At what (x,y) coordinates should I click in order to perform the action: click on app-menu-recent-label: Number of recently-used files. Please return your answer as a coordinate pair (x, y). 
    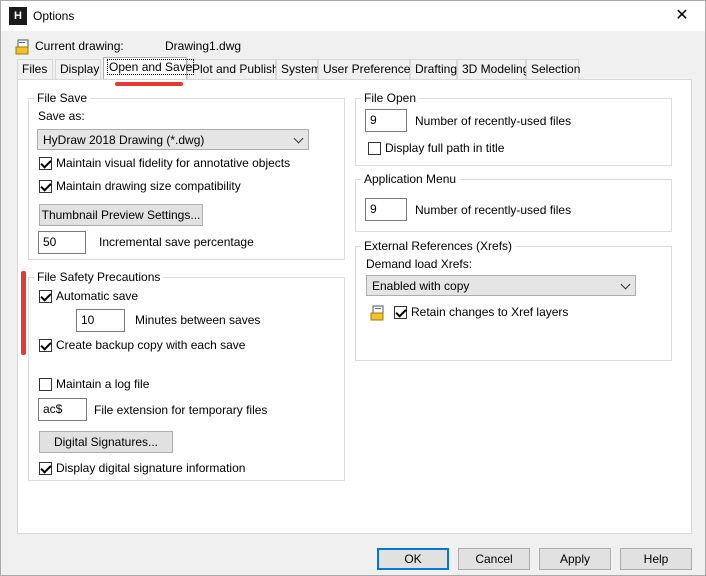
    Looking at the image, I should click on (493, 210).